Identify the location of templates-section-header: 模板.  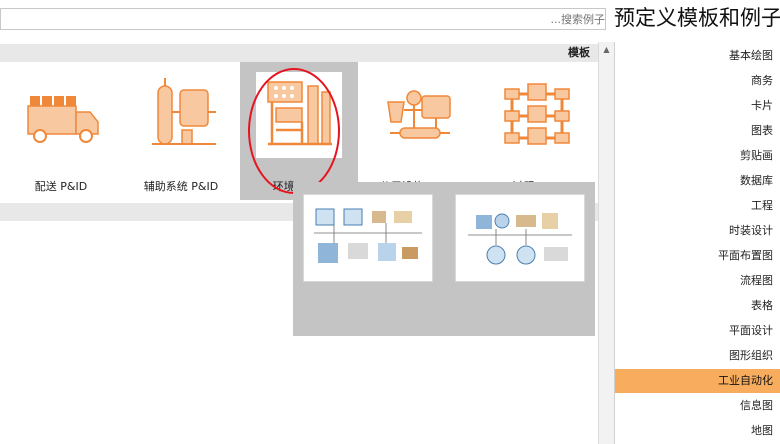
(299, 53).